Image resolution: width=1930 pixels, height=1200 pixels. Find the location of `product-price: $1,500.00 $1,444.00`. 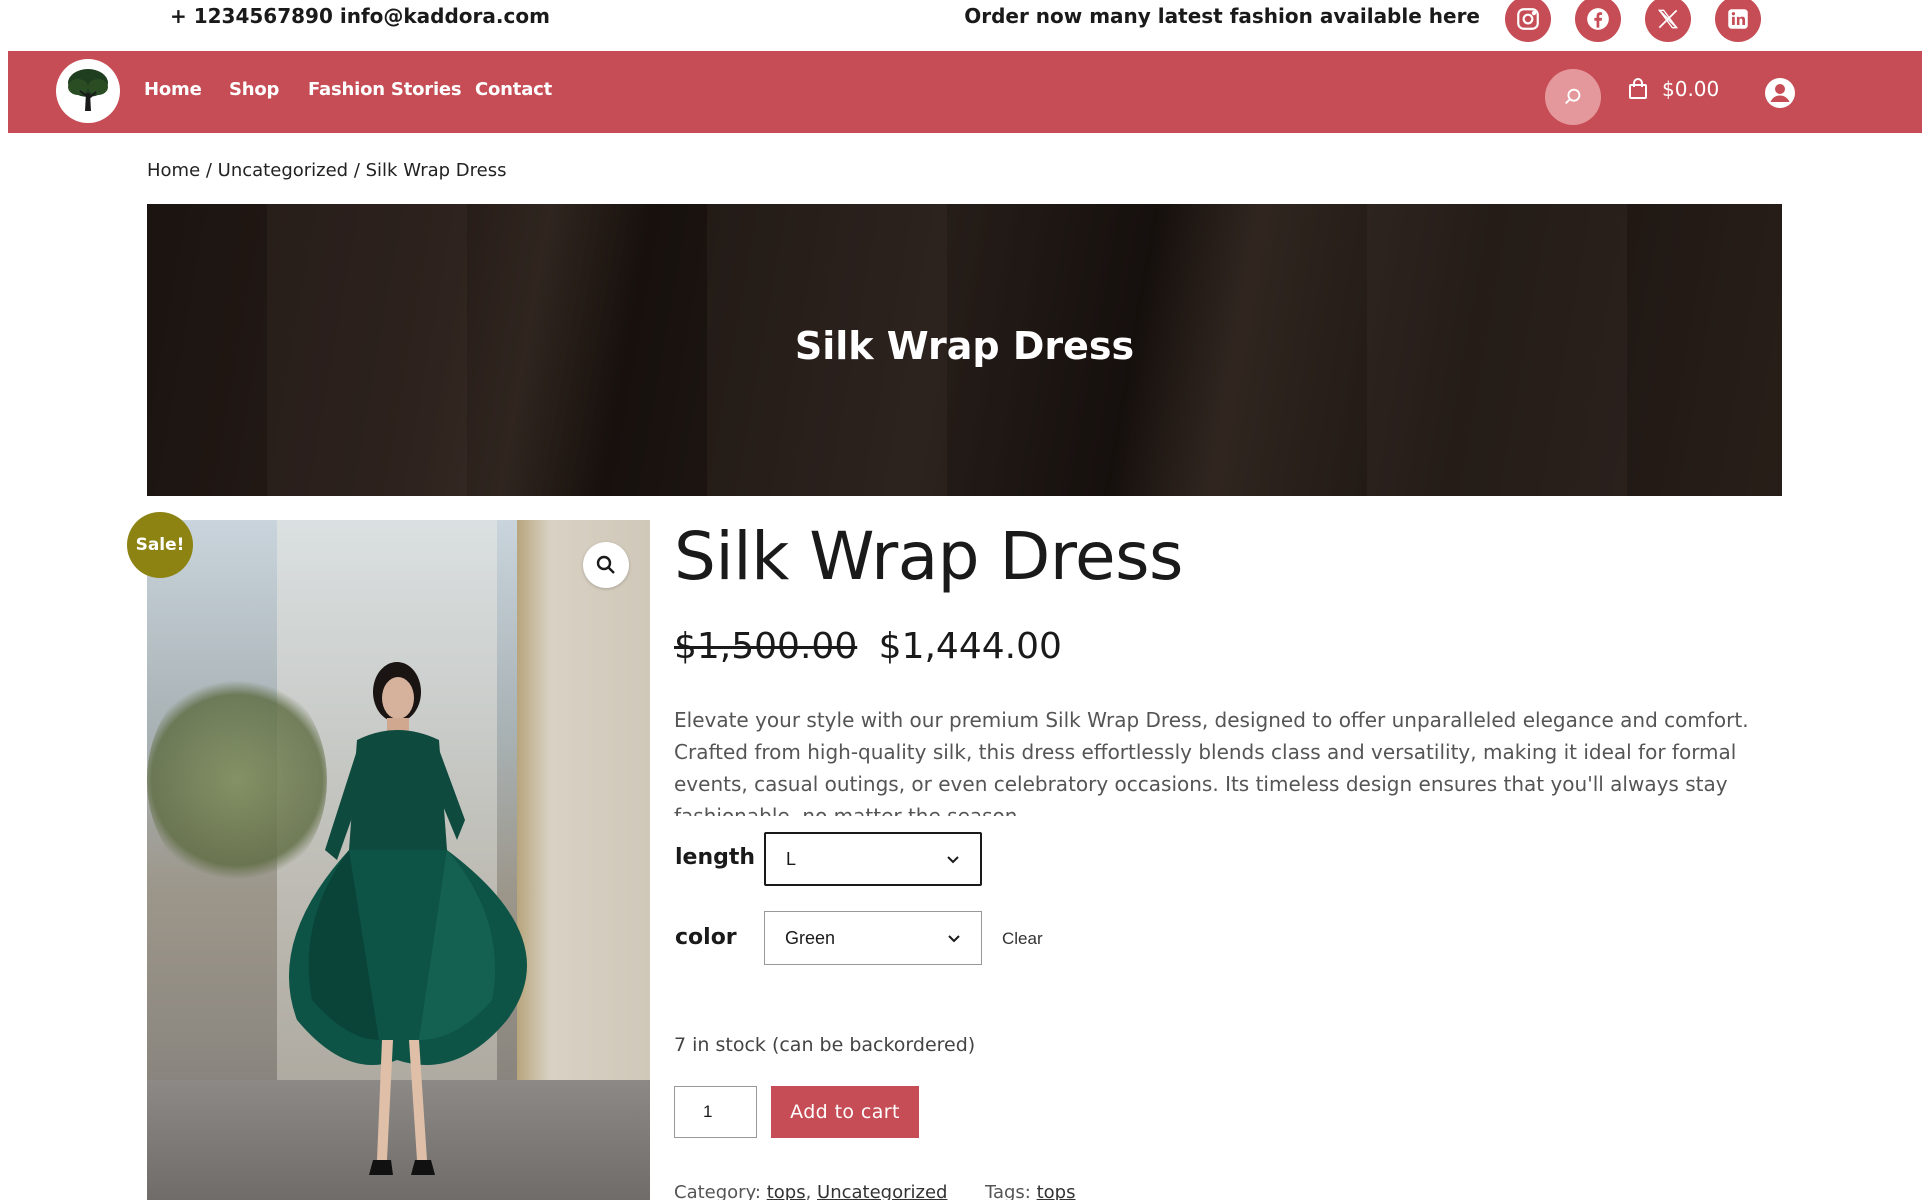

product-price: $1,500.00 $1,444.00 is located at coordinates (868, 646).